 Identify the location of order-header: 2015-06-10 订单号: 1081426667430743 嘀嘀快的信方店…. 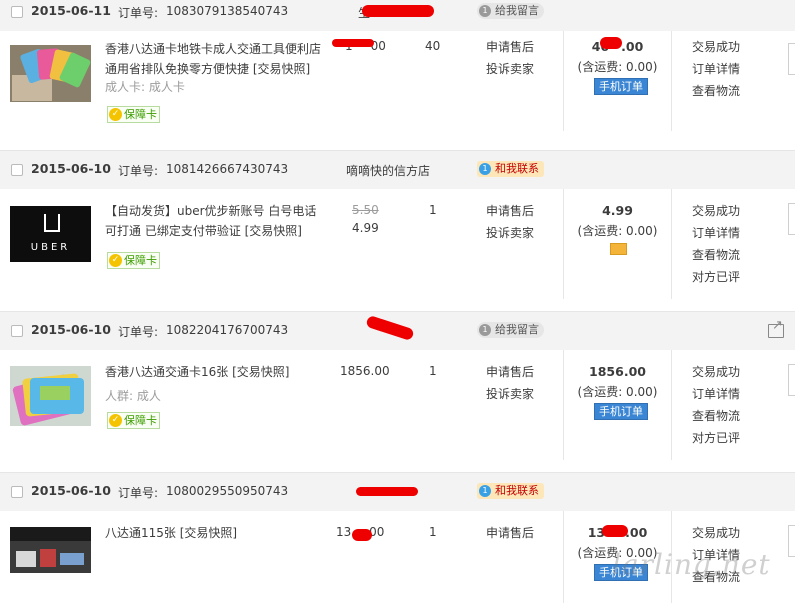
(397, 169).